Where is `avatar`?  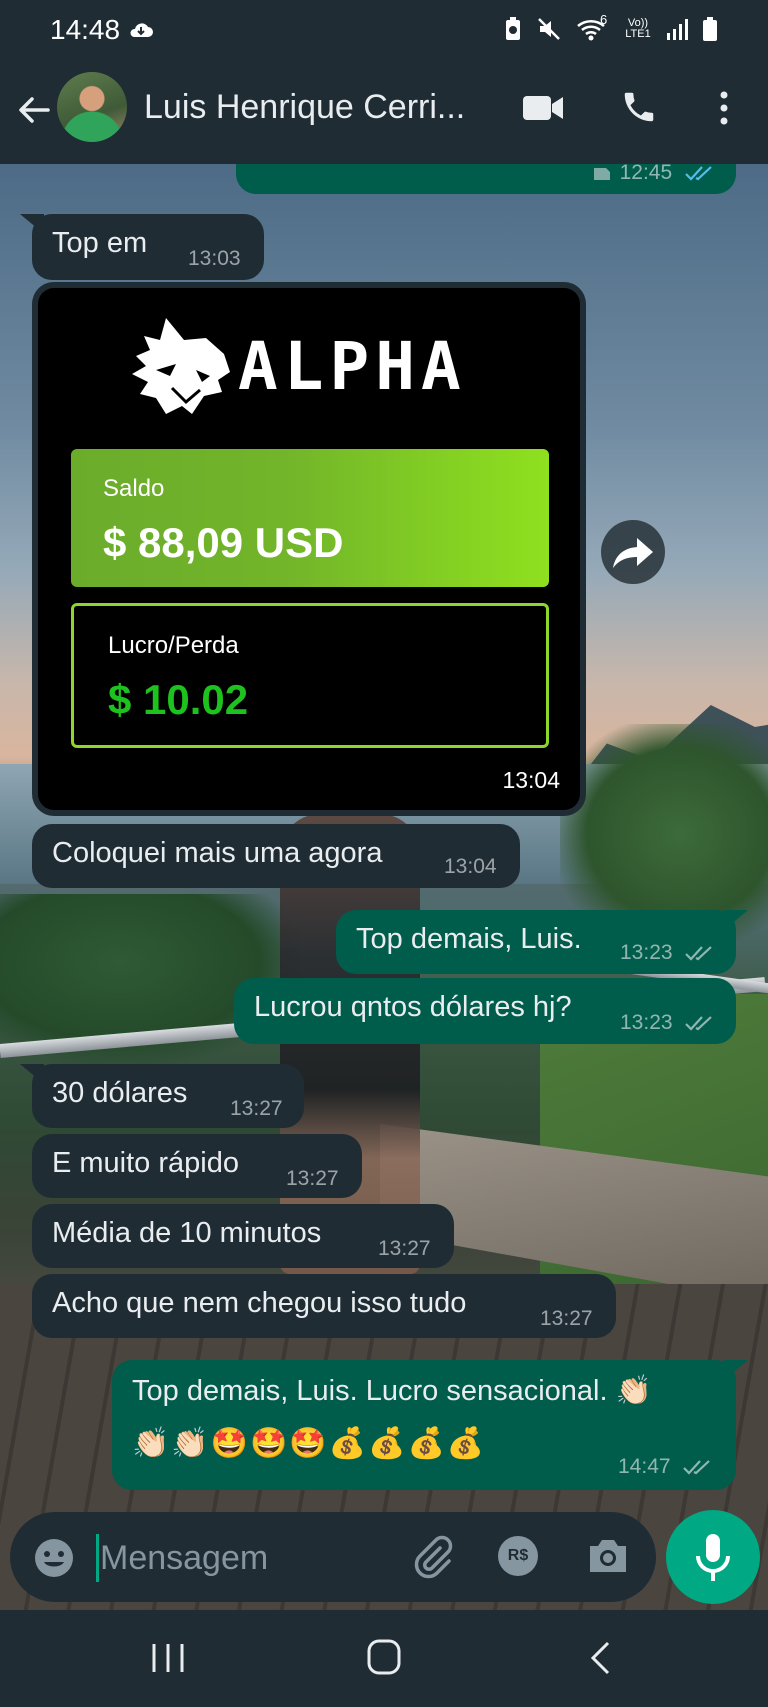
avatar is located at coordinates (92, 107).